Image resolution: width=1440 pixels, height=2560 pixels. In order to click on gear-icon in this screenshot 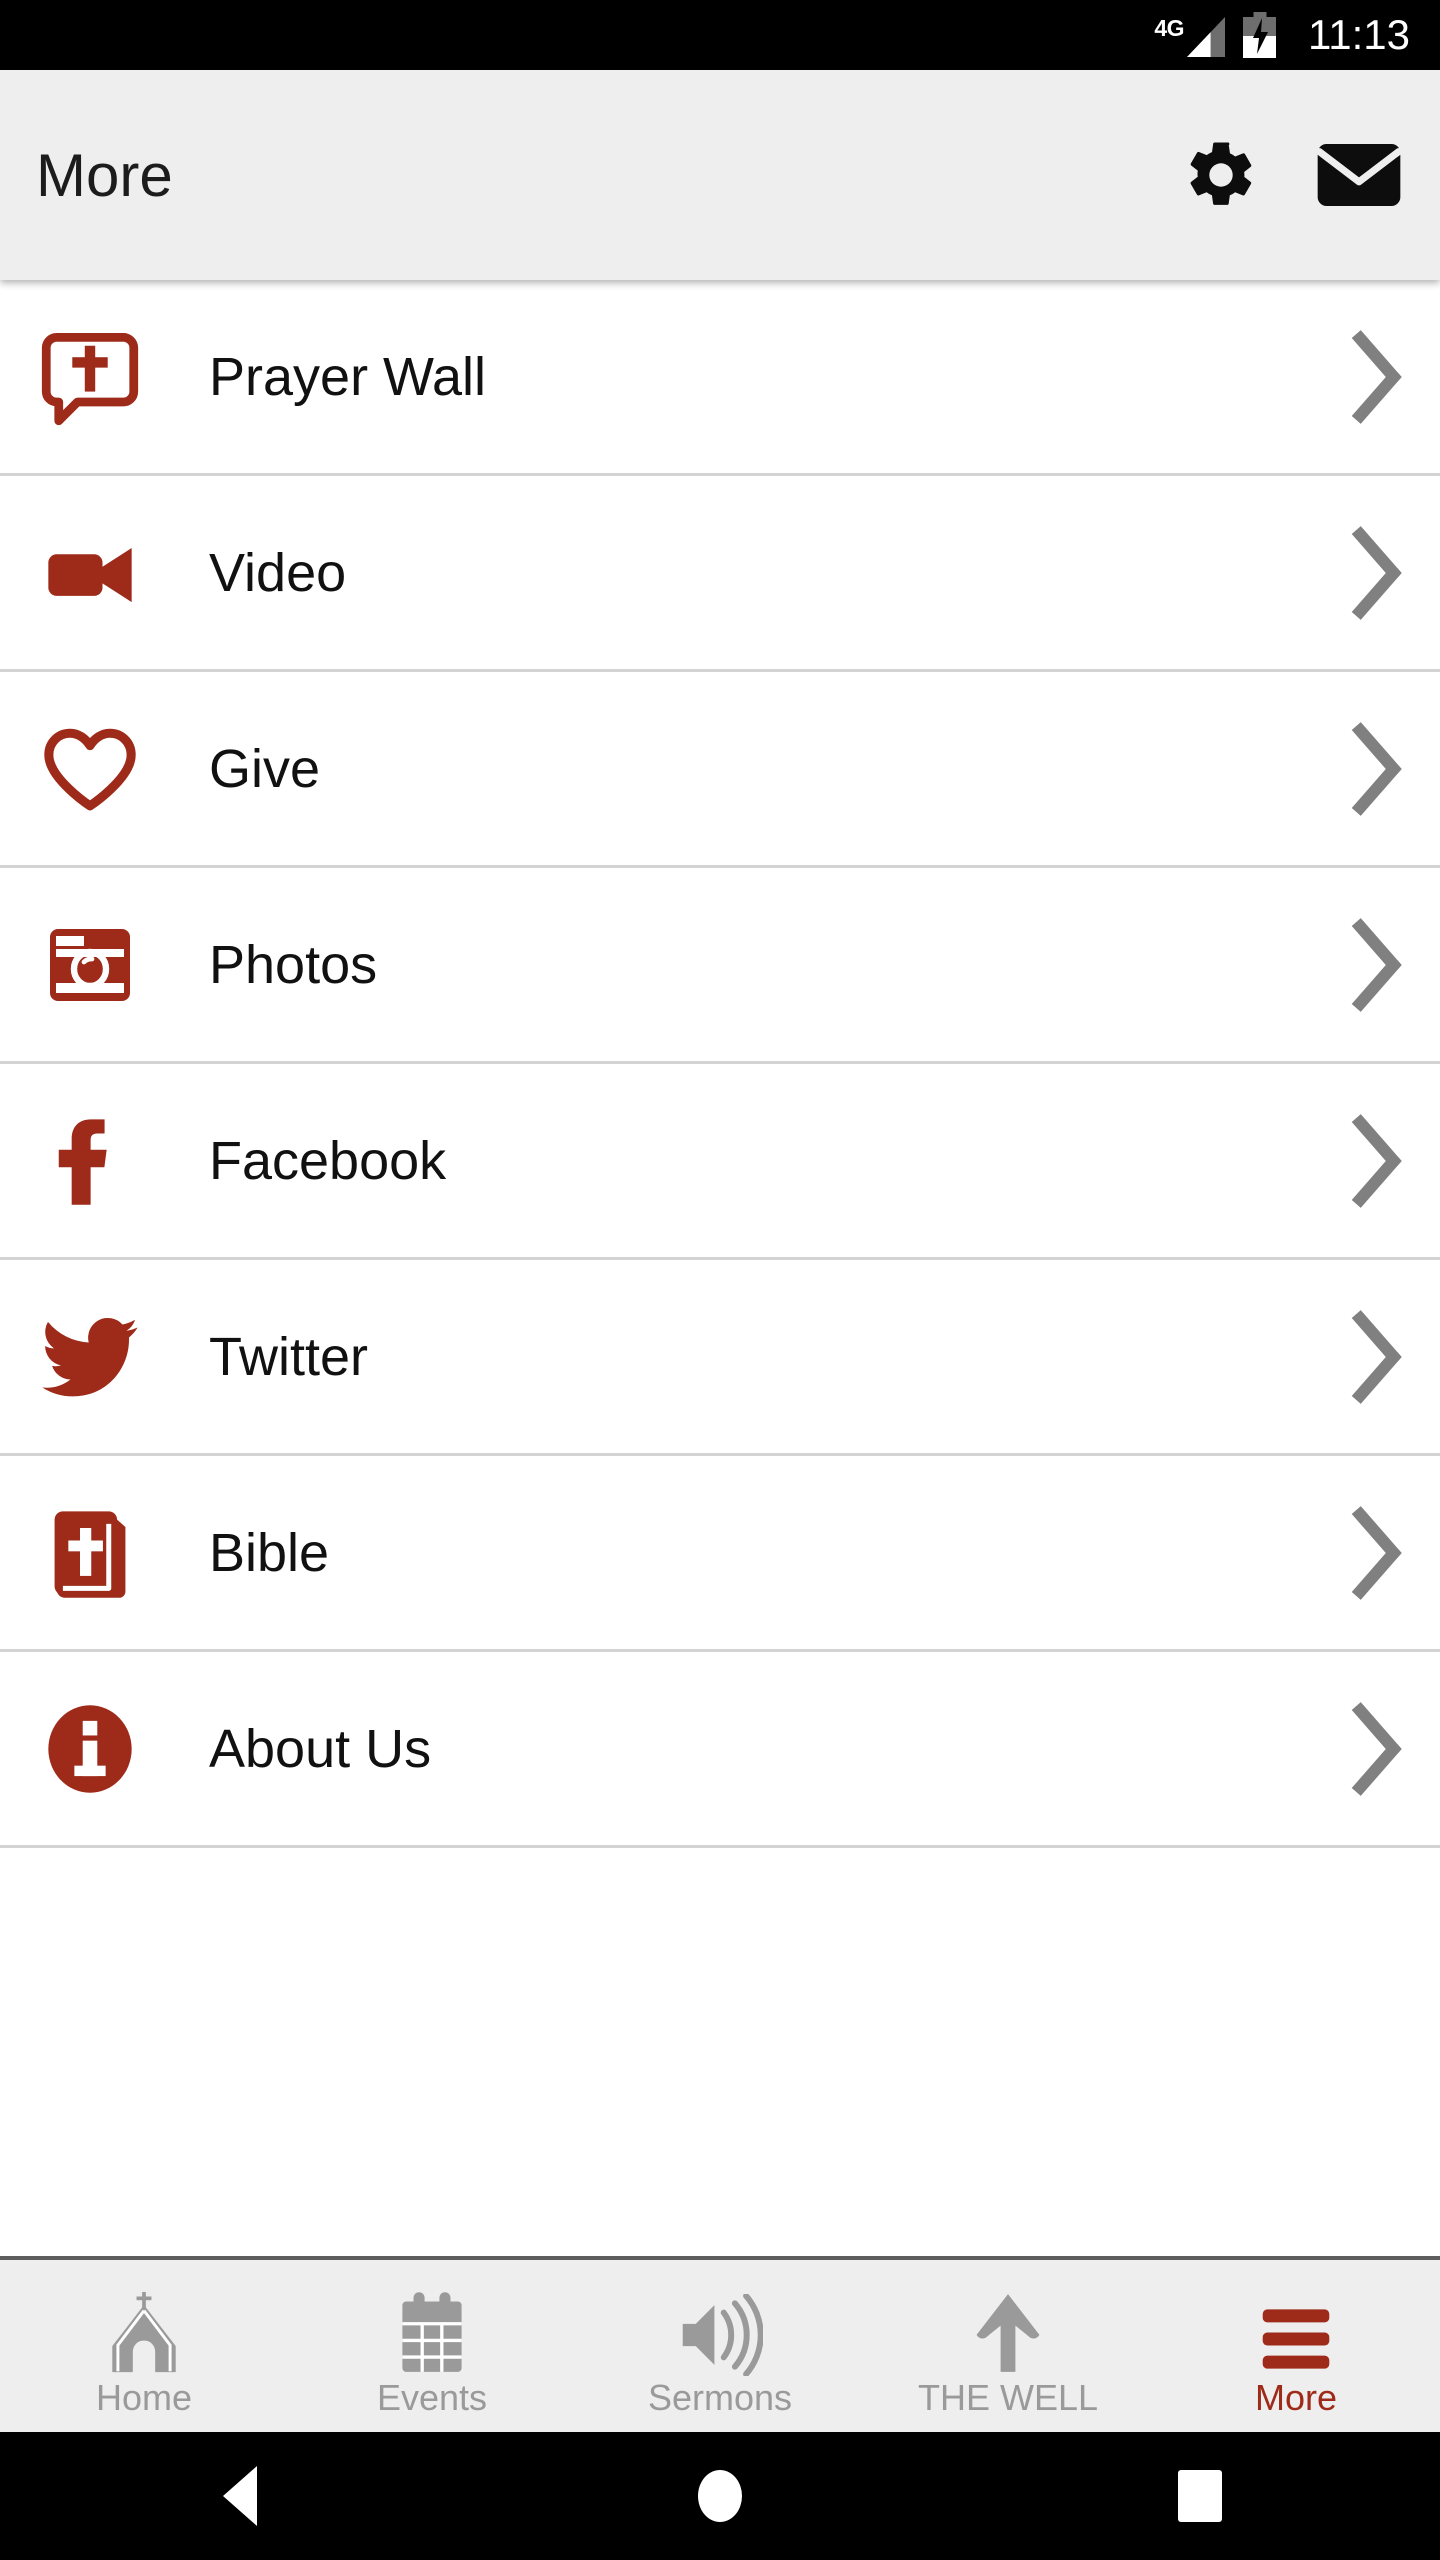, I will do `click(1221, 173)`.